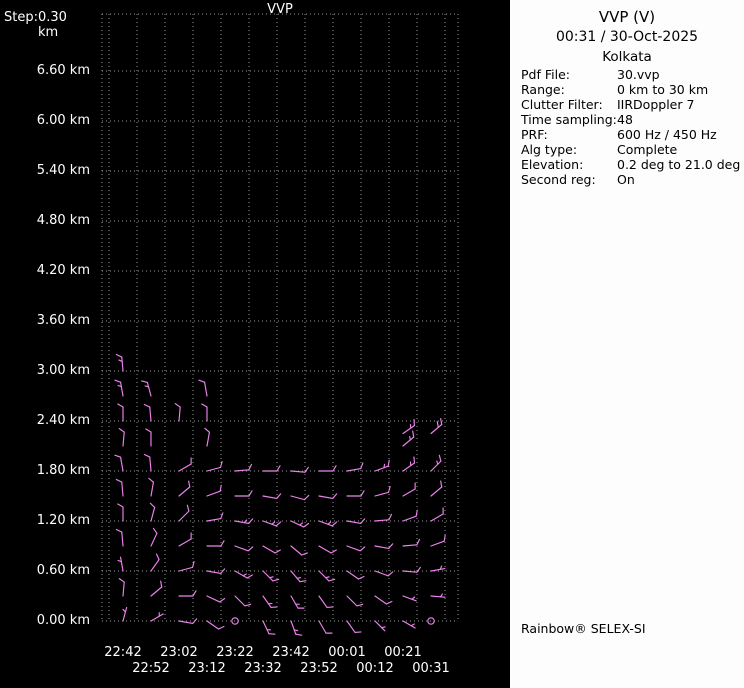  Describe the element at coordinates (431, 668) in the screenshot. I see `x-axis-label: 00:31` at that location.